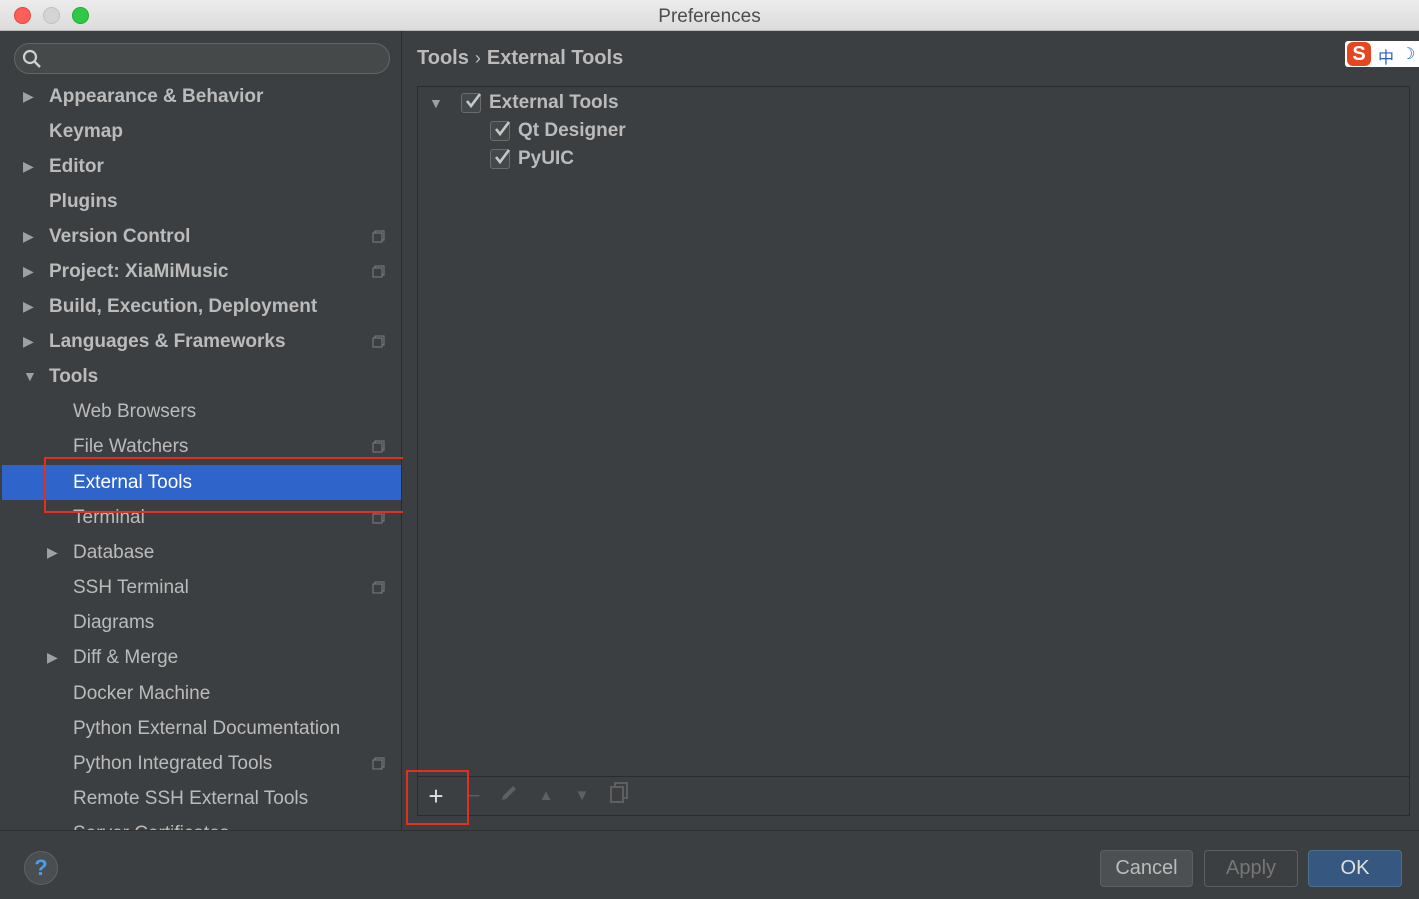 The height and width of the screenshot is (899, 1419). Describe the element at coordinates (142, 693) in the screenshot. I see `sidebar-item-label: Docker Machine` at that location.